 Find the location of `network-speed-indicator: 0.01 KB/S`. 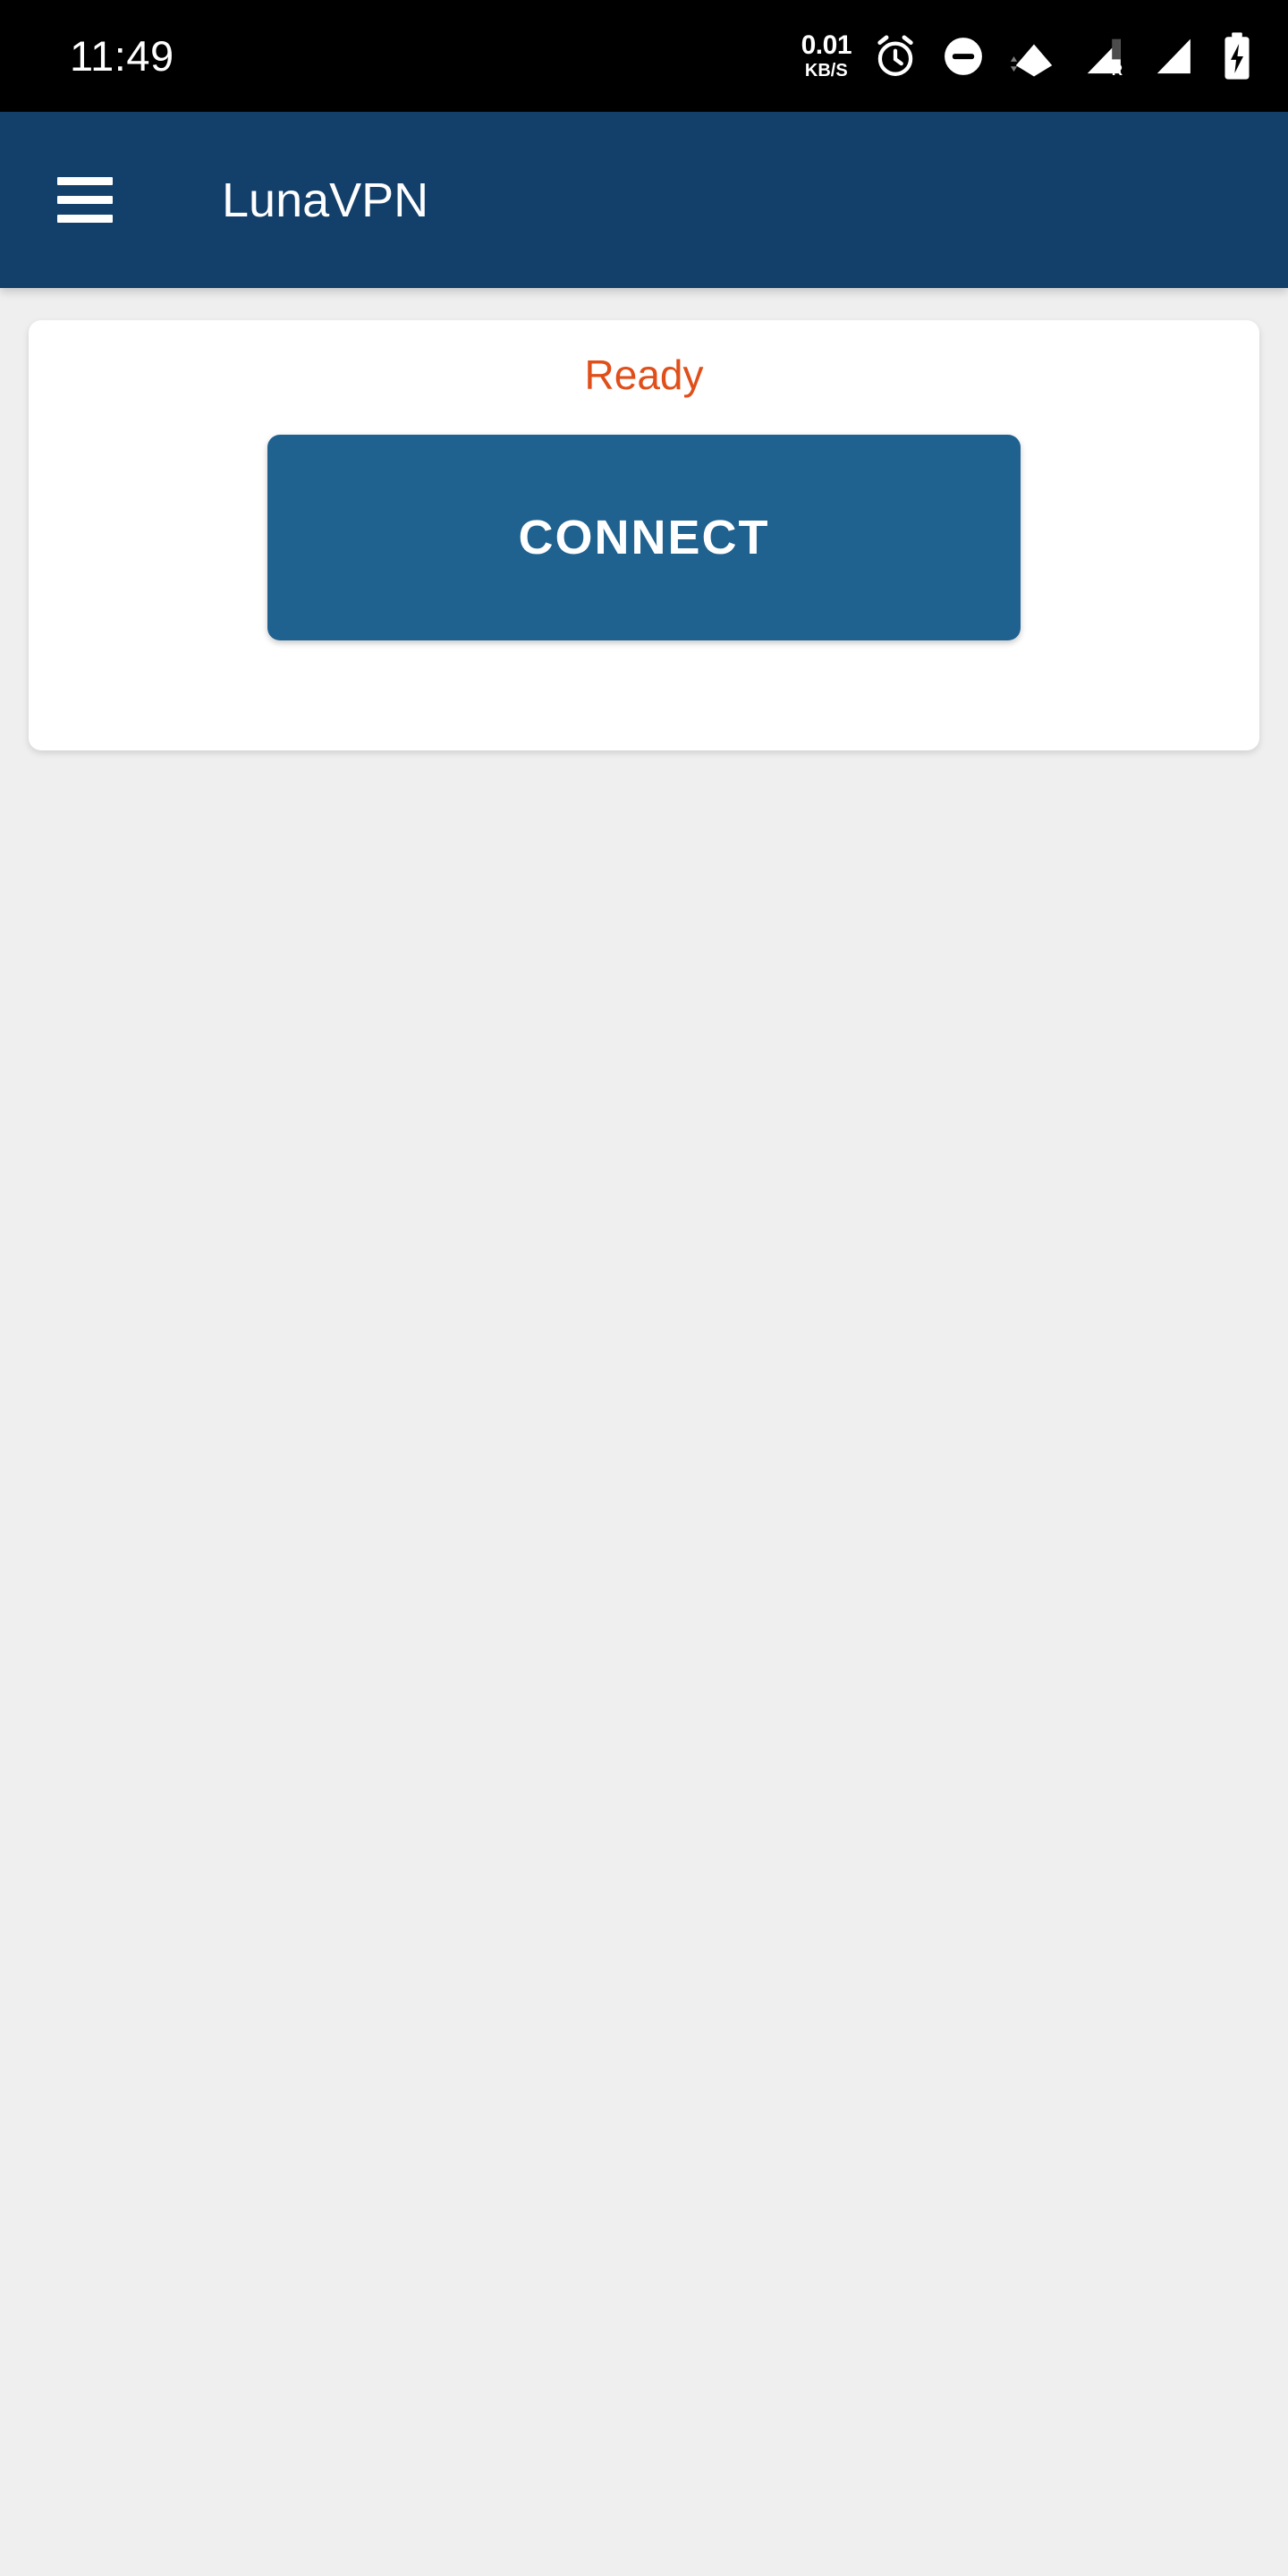

network-speed-indicator: 0.01 KB/S is located at coordinates (826, 56).